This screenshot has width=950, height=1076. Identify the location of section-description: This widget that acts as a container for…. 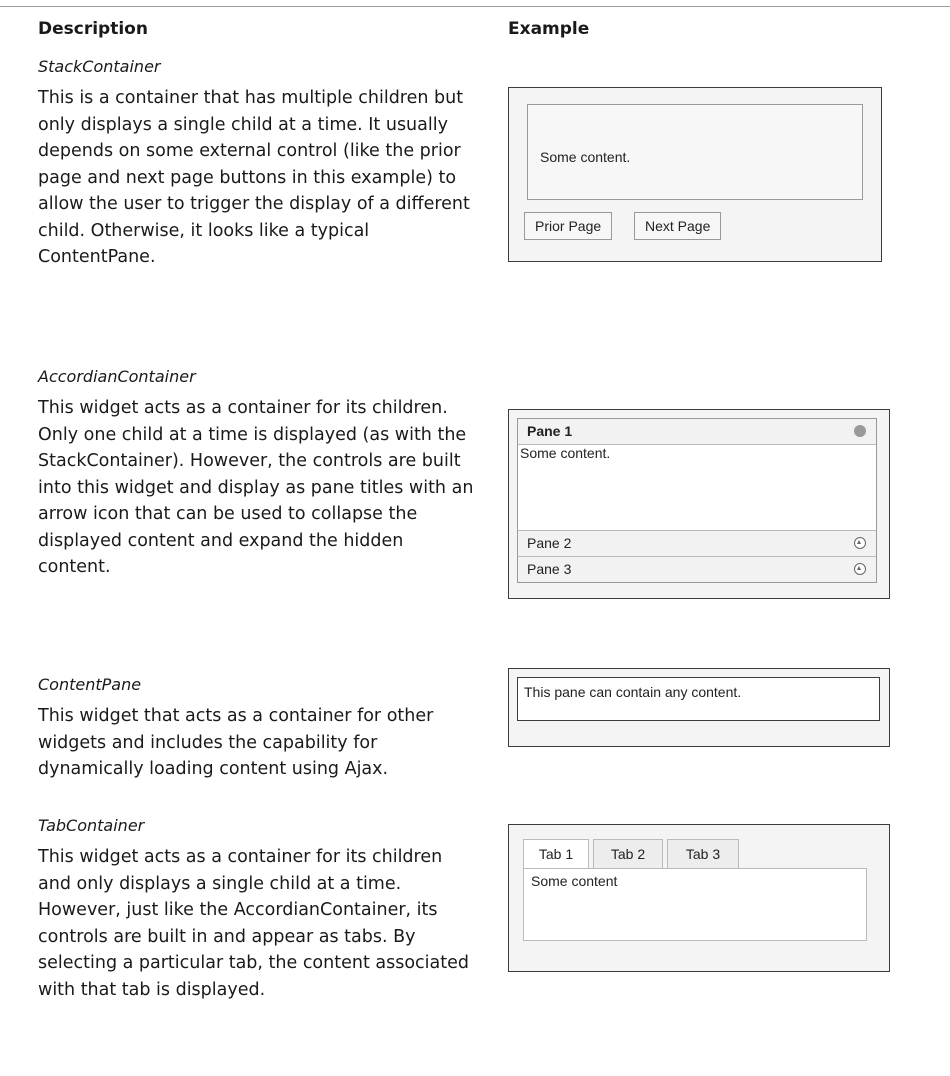
(236, 742).